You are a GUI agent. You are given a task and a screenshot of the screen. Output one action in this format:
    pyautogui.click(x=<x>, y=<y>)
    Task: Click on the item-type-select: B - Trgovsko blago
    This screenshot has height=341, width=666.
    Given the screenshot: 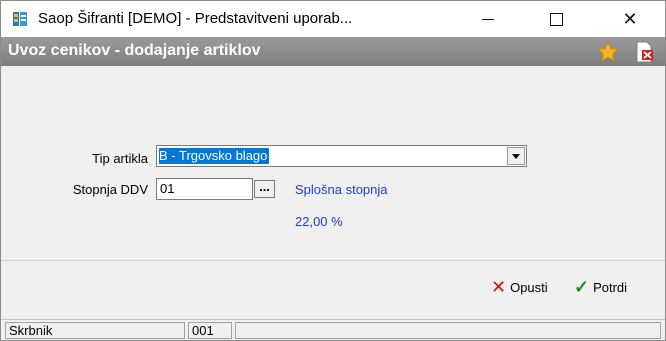 What is the action you would take?
    pyautogui.click(x=341, y=156)
    